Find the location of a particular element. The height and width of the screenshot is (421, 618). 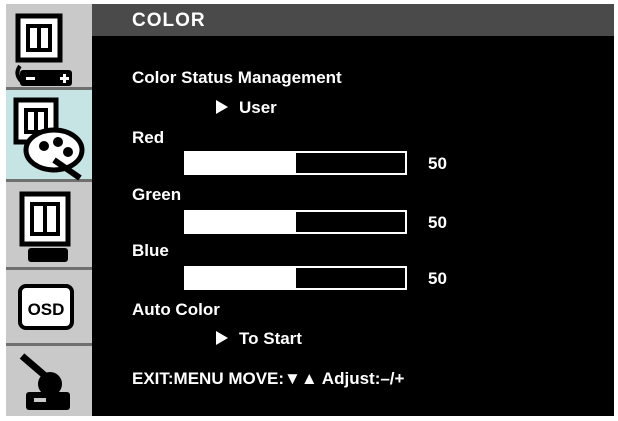

blue-label: Blue is located at coordinates (150, 250).